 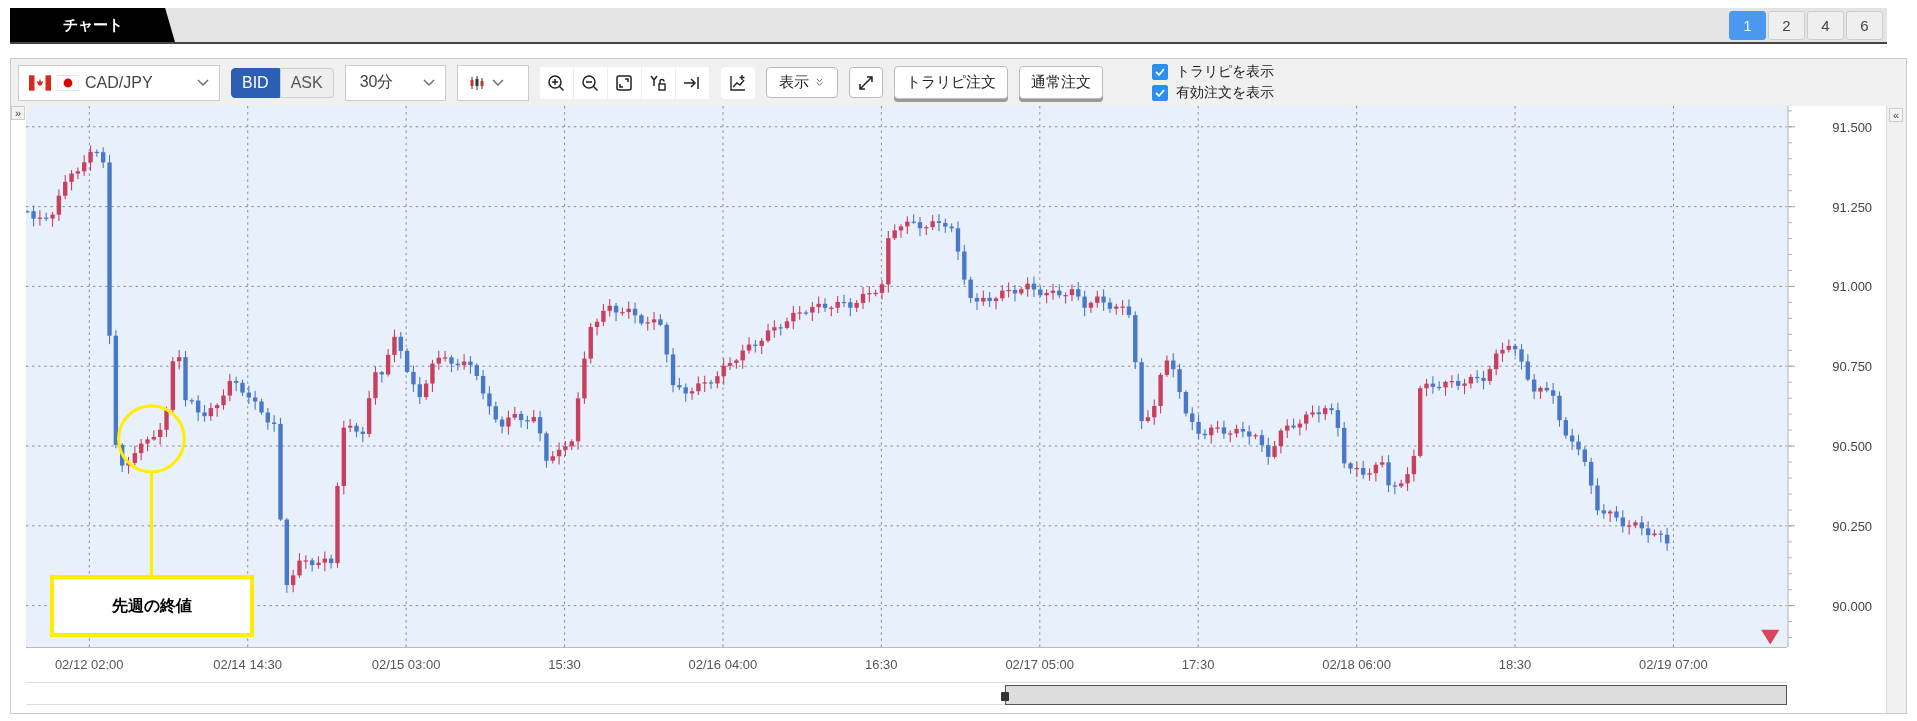 I want to click on layout-button: 4, so click(x=1825, y=25).